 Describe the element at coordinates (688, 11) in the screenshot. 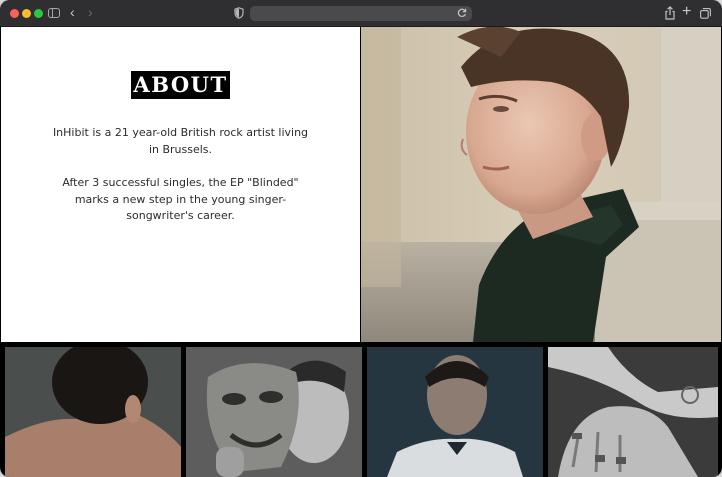

I see `new-tab-plus-icon: +` at that location.